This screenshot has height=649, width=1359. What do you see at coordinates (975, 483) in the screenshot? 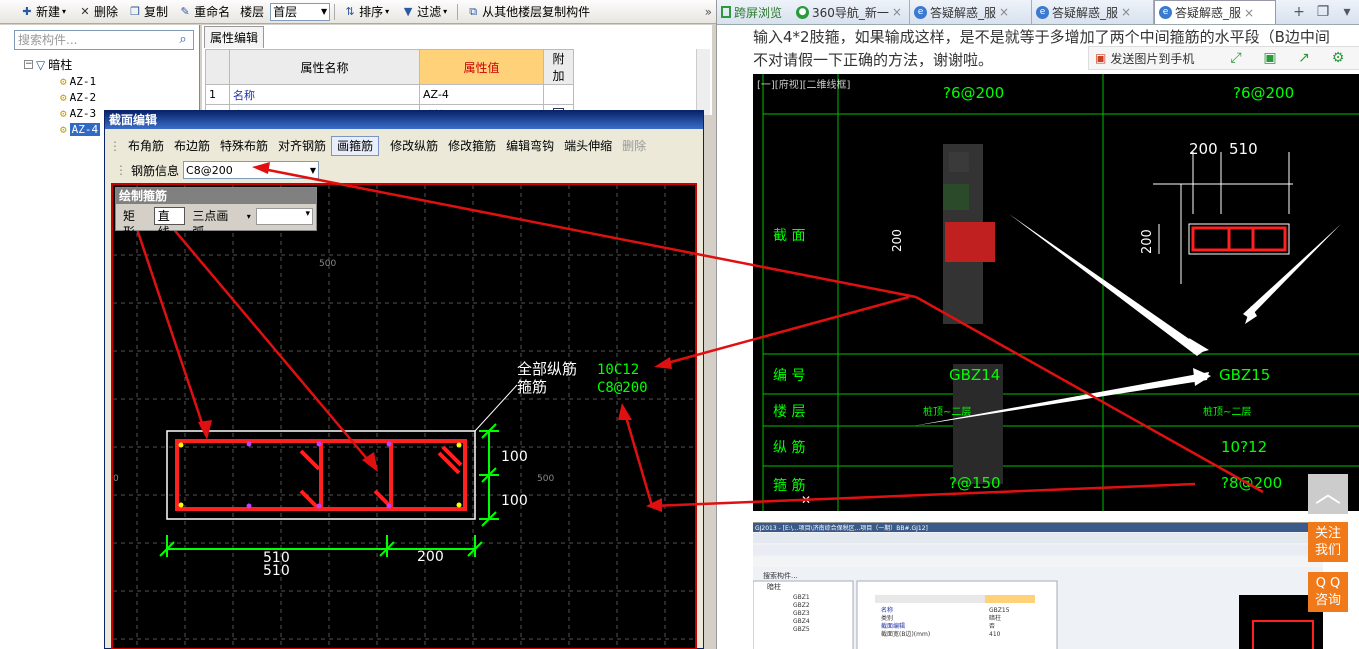
I see `cad-stirrup: ?@150` at bounding box center [975, 483].